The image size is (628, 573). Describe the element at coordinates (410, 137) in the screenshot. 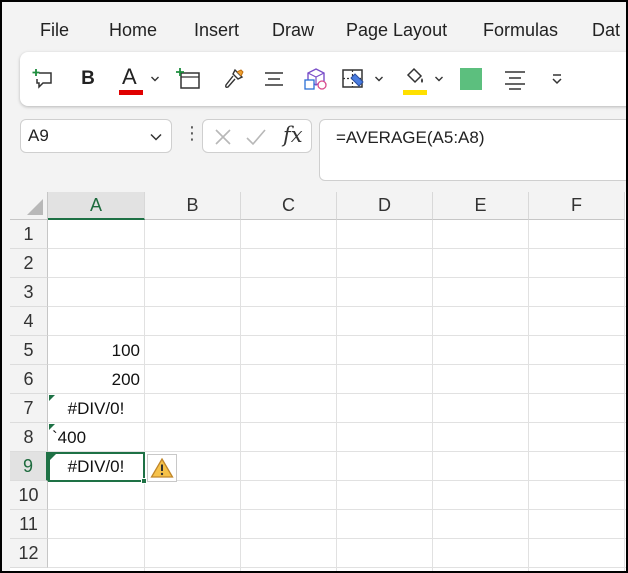

I see `formula-text: =AVERAGE(A5:A8)` at that location.